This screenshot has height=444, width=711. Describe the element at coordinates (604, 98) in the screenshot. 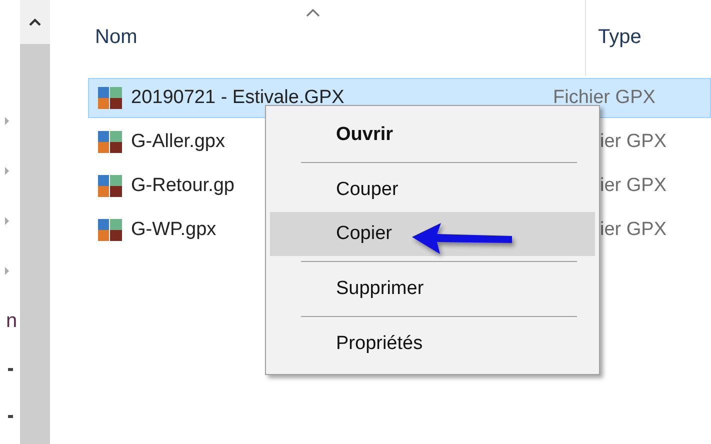

I see `file-type: Fichier GPX` at that location.